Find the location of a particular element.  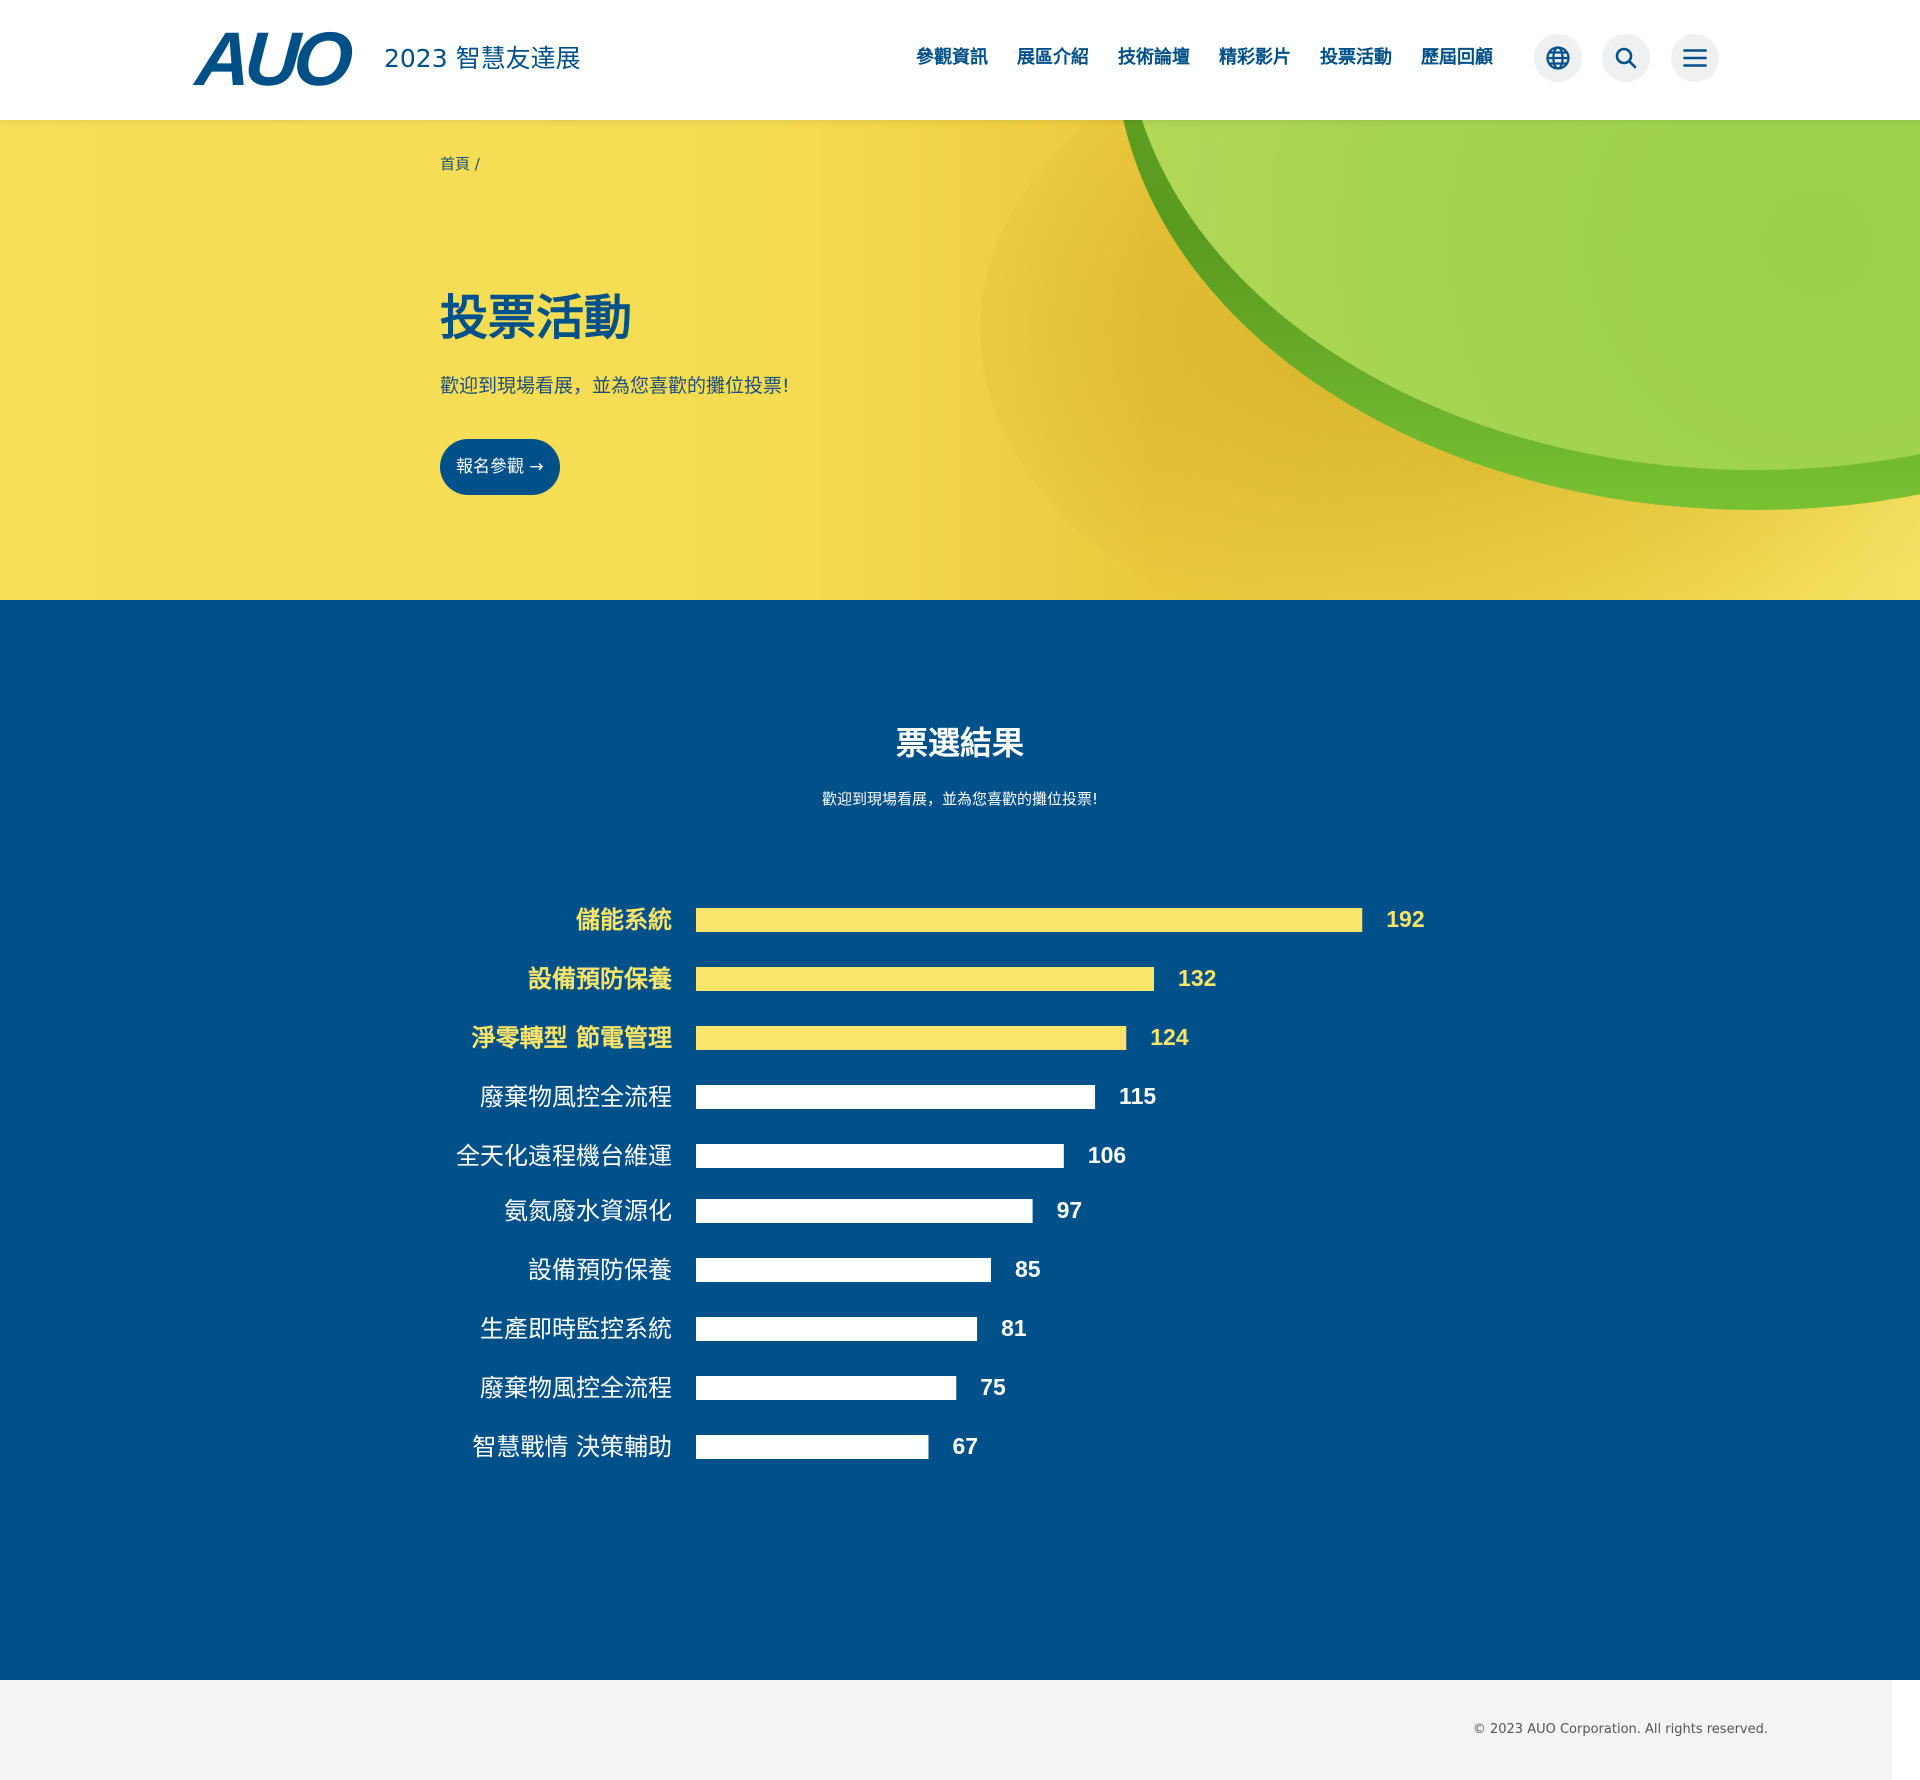

bar-label: 儲能系統 is located at coordinates (624, 920).